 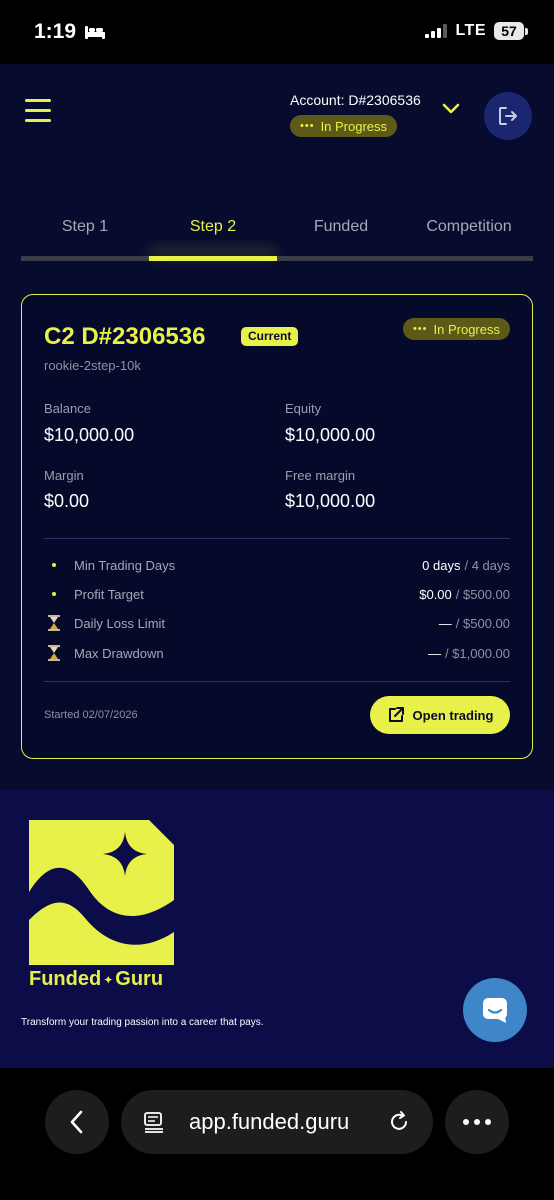 I want to click on chat-support-button, so click(x=495, y=1010).